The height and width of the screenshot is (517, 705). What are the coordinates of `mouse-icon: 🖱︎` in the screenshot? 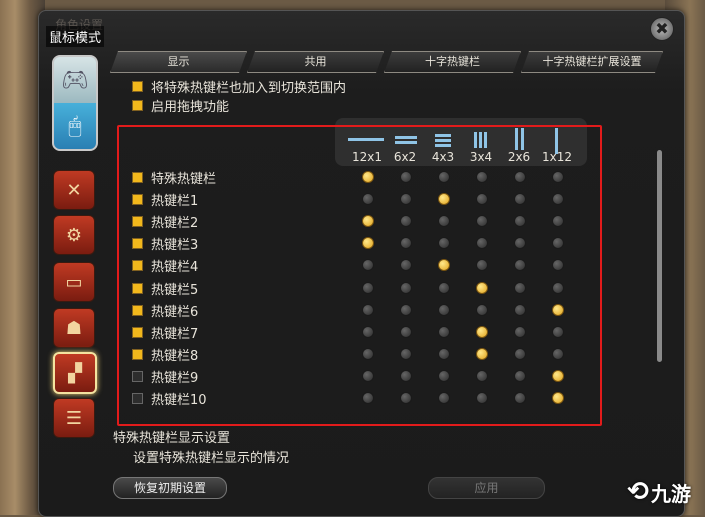 It's located at (75, 126).